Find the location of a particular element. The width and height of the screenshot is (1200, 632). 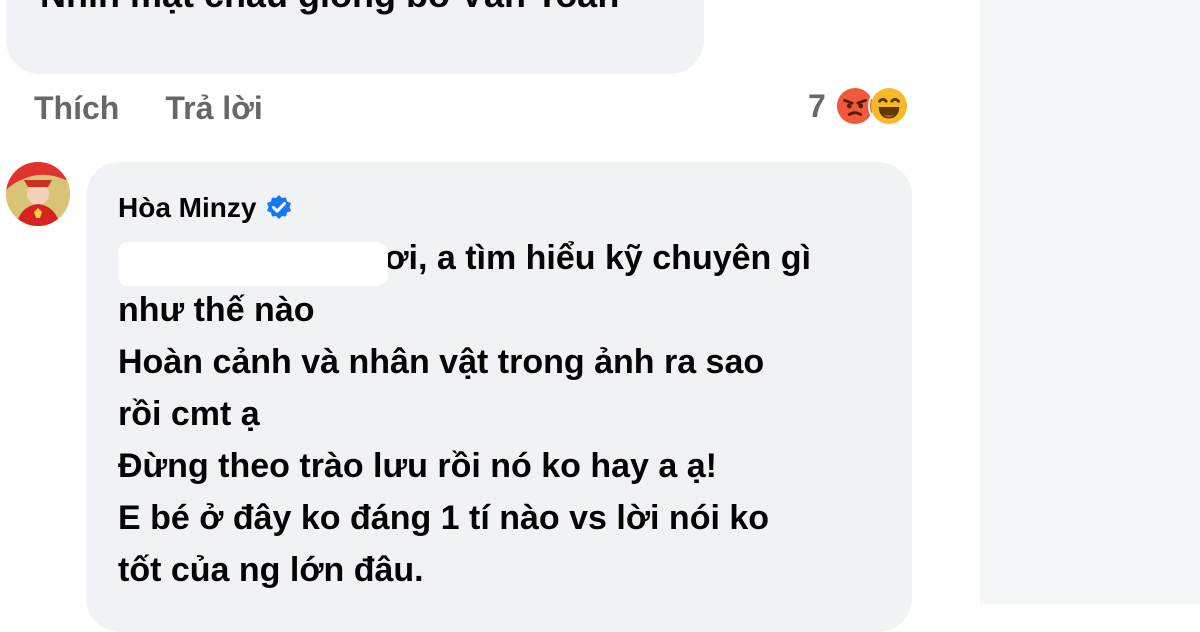

comment-author: Hòa Minzy is located at coordinates (206, 208).